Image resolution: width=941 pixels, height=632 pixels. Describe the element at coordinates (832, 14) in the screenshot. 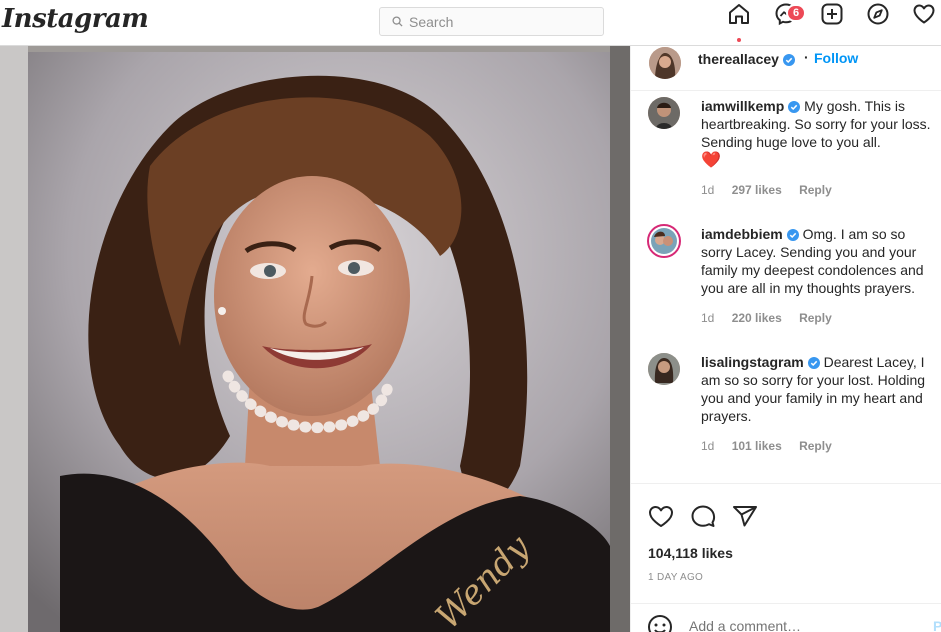

I see `new-post-icon` at that location.